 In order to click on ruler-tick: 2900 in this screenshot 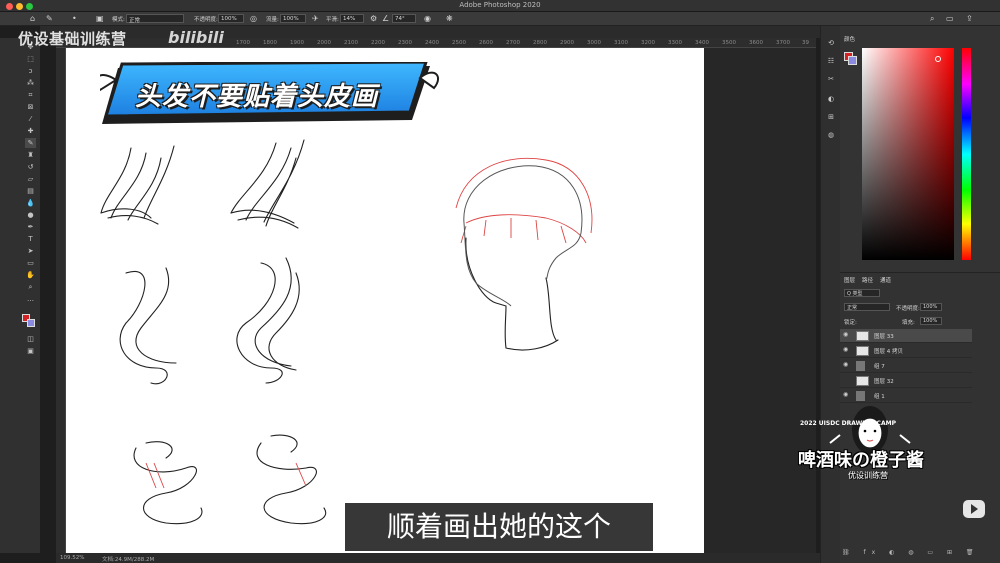, I will do `click(567, 43)`.